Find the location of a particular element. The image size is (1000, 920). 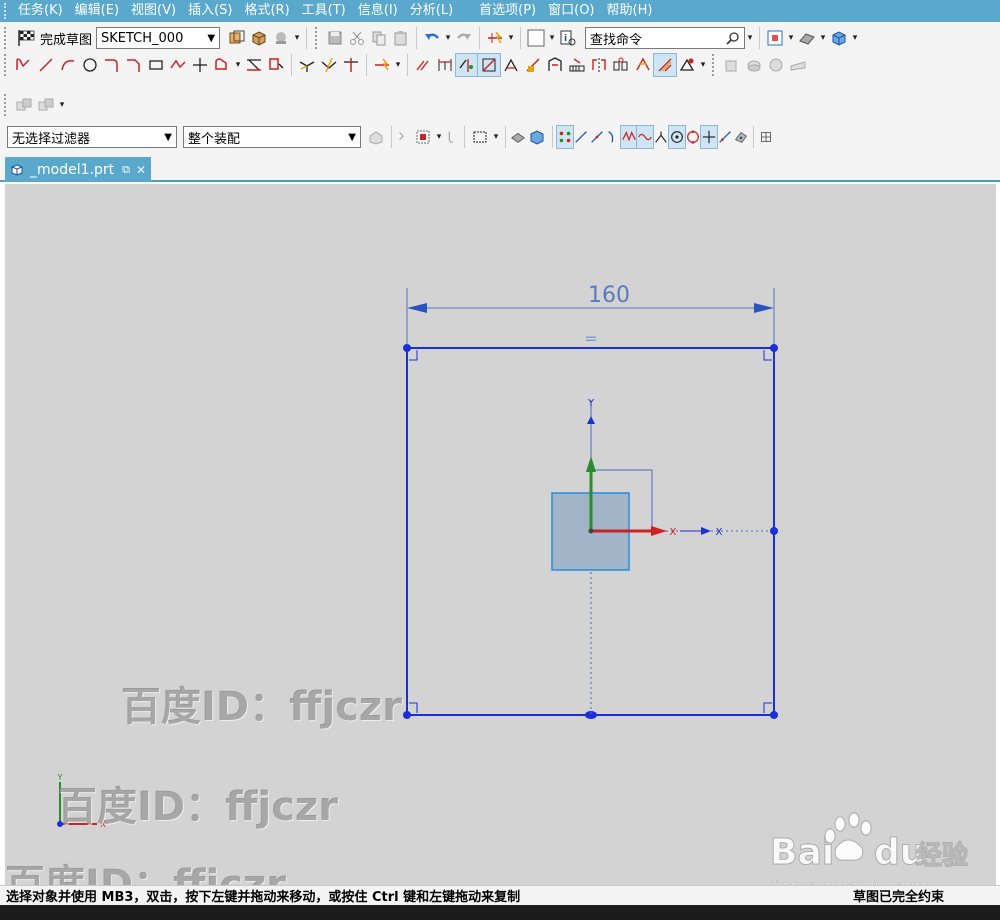

pattern-curve-icon is located at coordinates (621, 65).